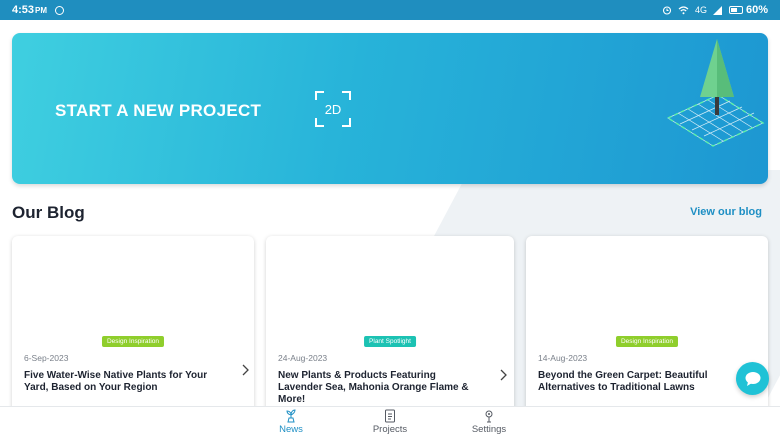 This screenshot has height=438, width=780. Describe the element at coordinates (30, 10) in the screenshot. I see `status-time: 4:53PM` at that location.